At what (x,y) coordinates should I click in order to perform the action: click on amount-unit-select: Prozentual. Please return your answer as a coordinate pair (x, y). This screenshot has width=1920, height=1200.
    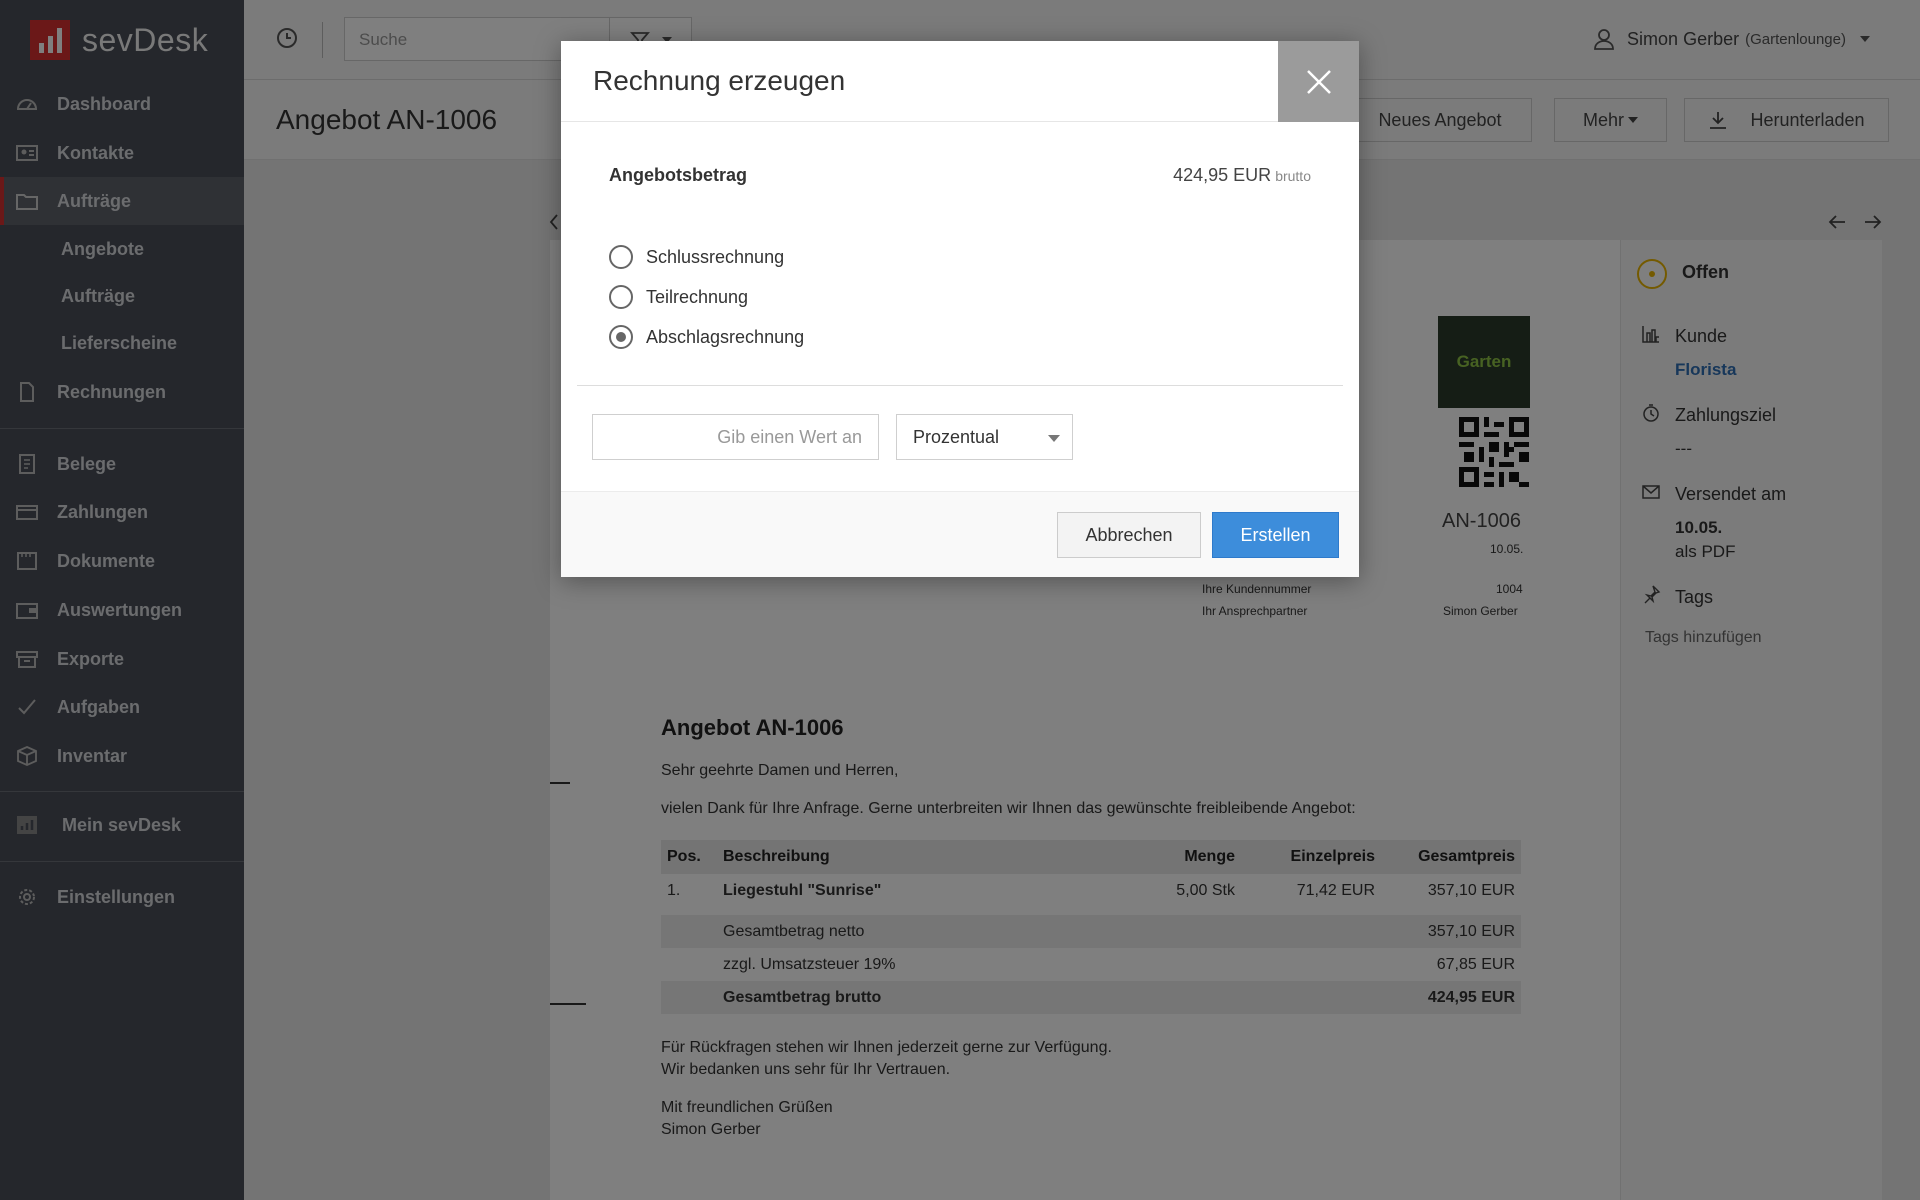
    Looking at the image, I should click on (984, 437).